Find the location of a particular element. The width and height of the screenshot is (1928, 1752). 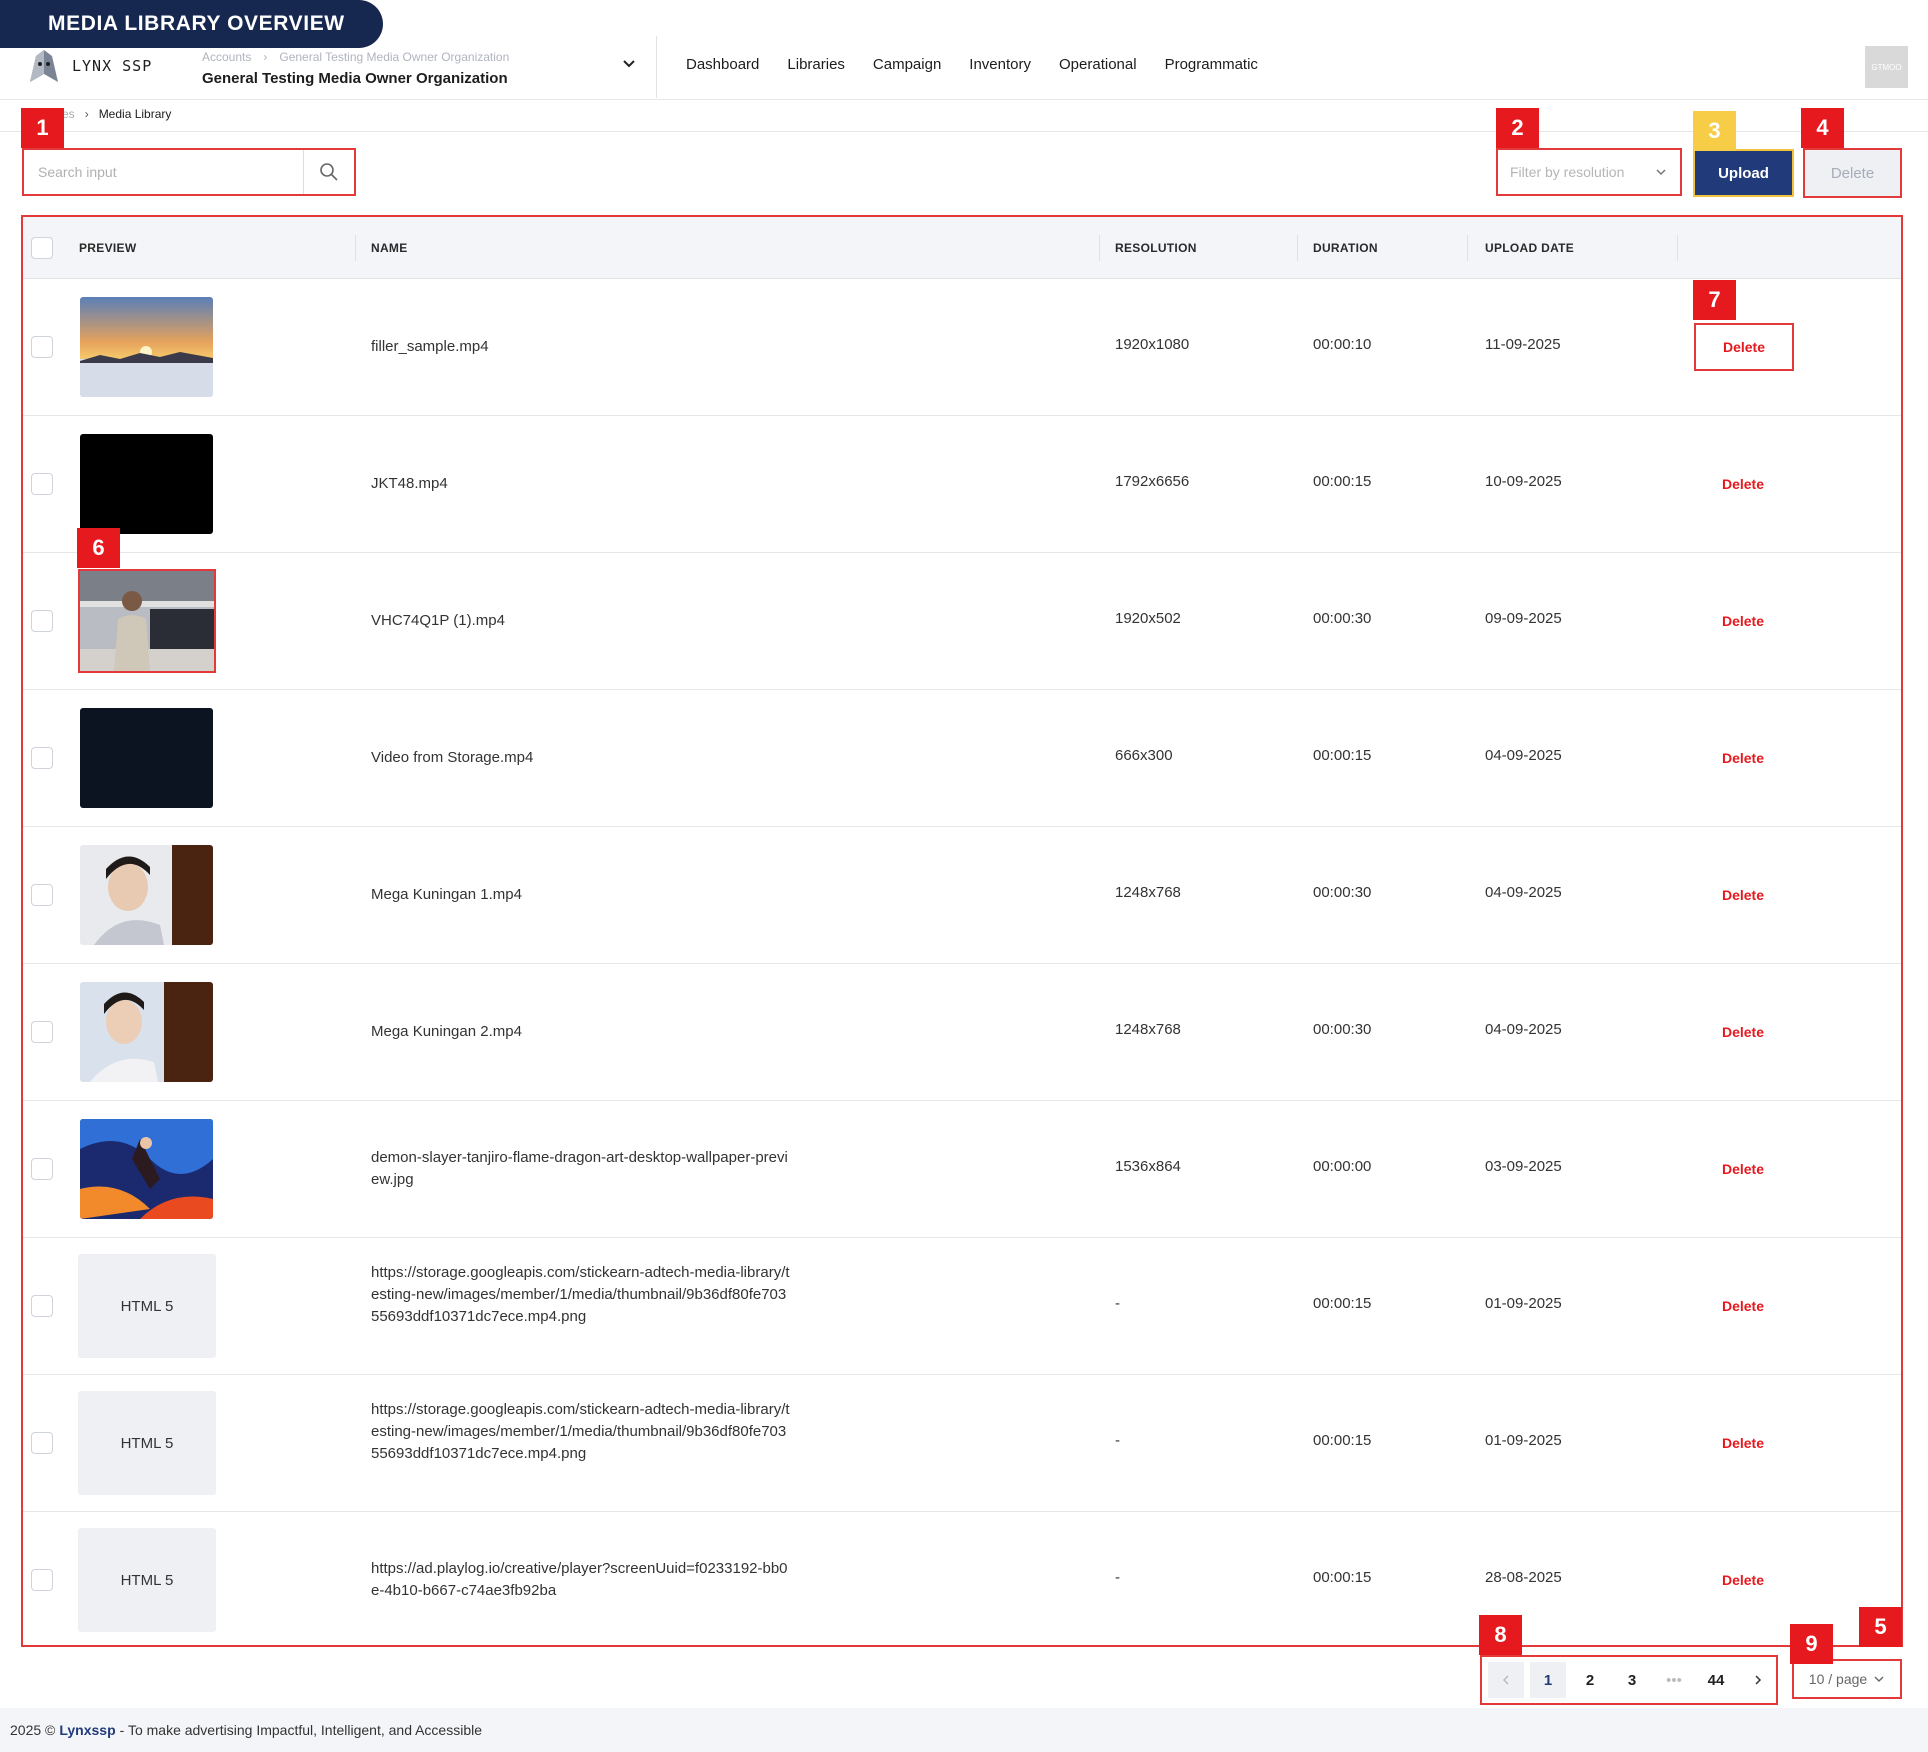

breadcrumb-bar is located at coordinates (964, 116).